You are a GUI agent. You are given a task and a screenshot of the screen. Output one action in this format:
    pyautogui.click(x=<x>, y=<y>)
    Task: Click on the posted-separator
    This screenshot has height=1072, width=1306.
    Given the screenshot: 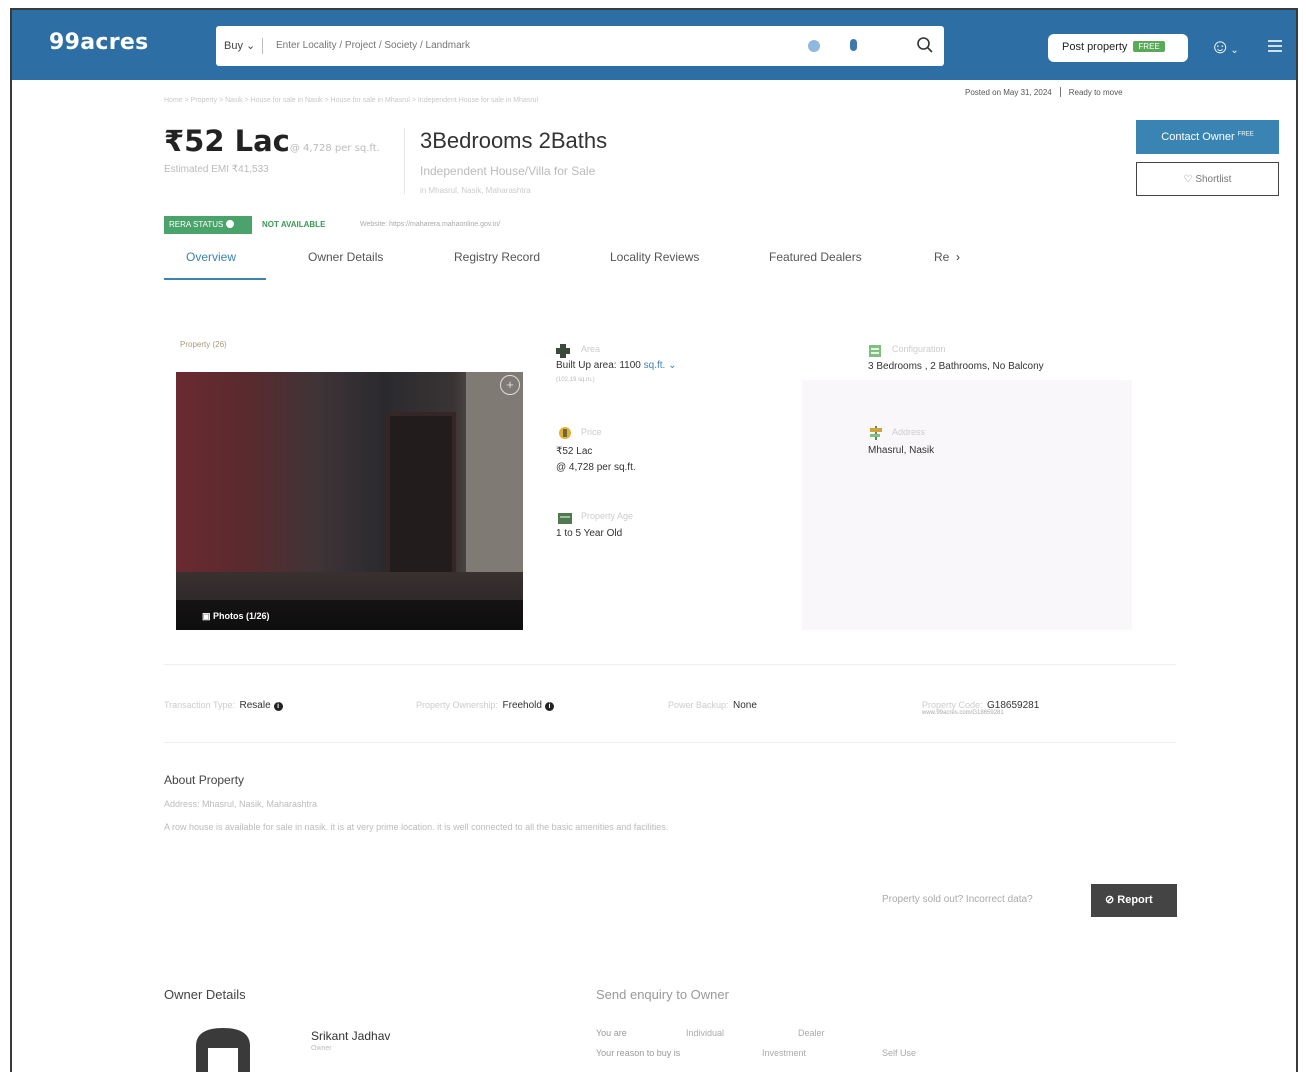 What is the action you would take?
    pyautogui.click(x=1060, y=92)
    